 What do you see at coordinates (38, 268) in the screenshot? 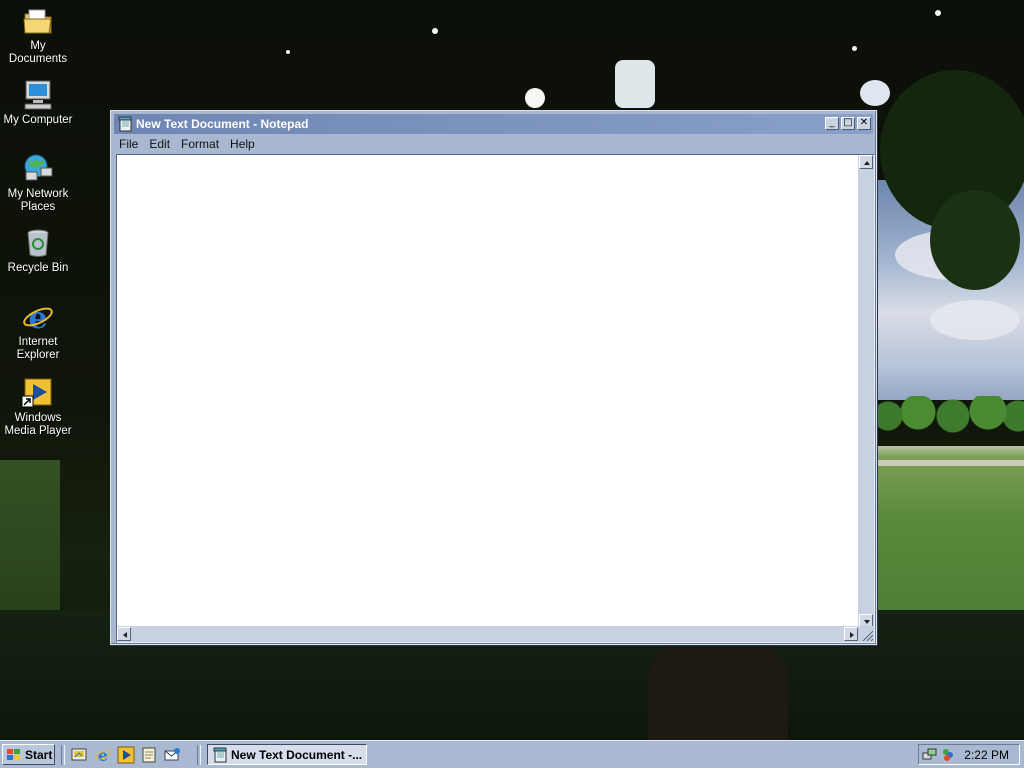
I see `desktop-icon-label: Recycle Bin` at bounding box center [38, 268].